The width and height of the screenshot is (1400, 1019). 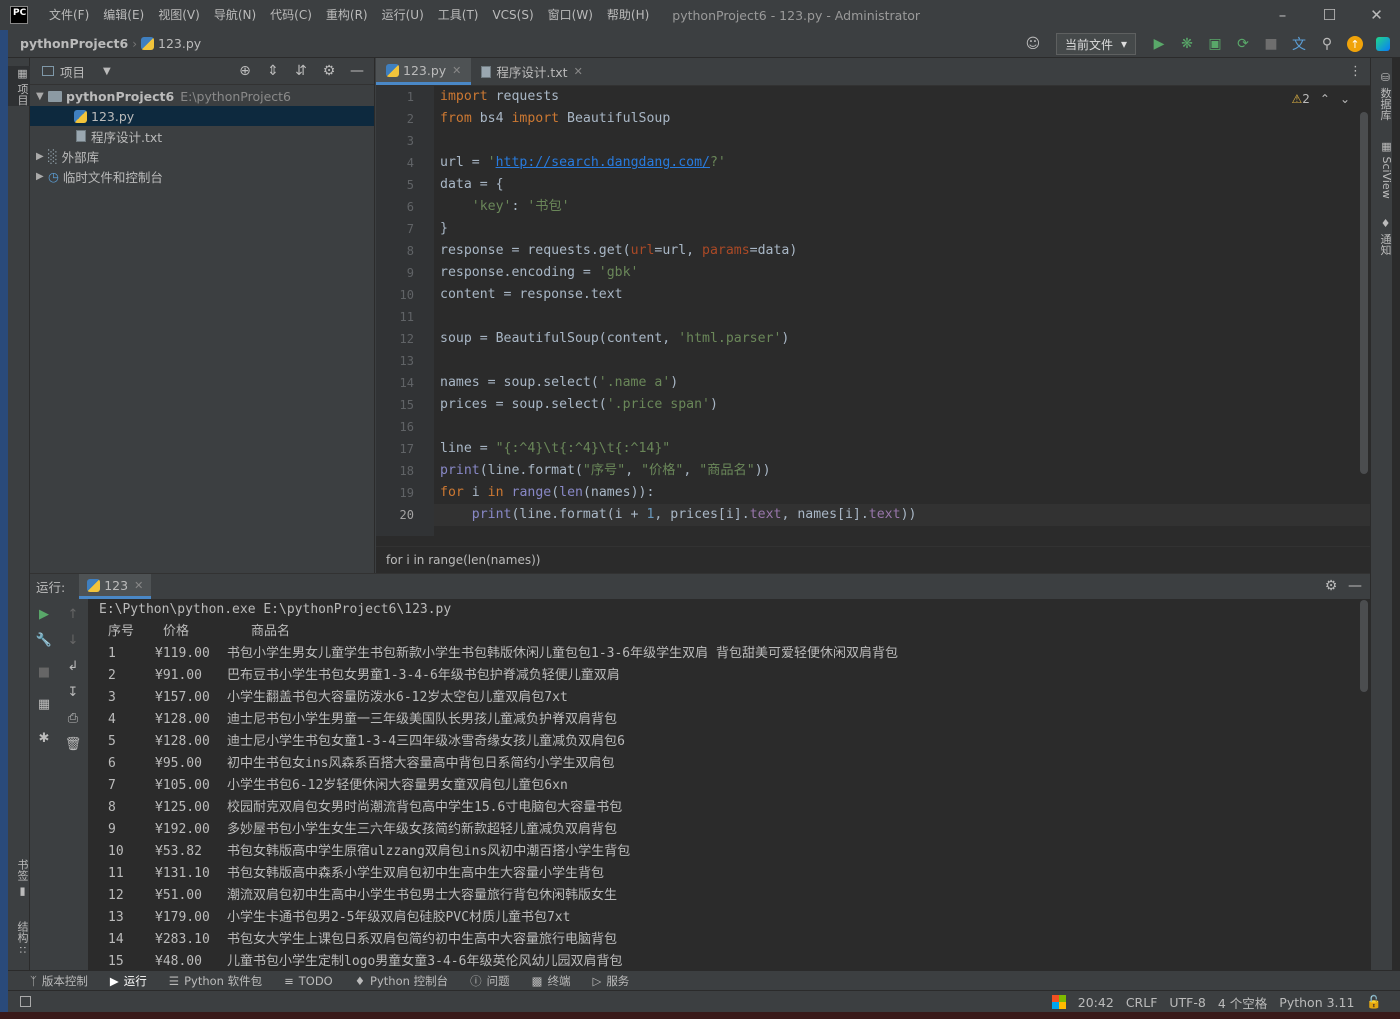 What do you see at coordinates (42, 96) in the screenshot?
I see `expand-arrow-icon: ▼` at bounding box center [42, 96].